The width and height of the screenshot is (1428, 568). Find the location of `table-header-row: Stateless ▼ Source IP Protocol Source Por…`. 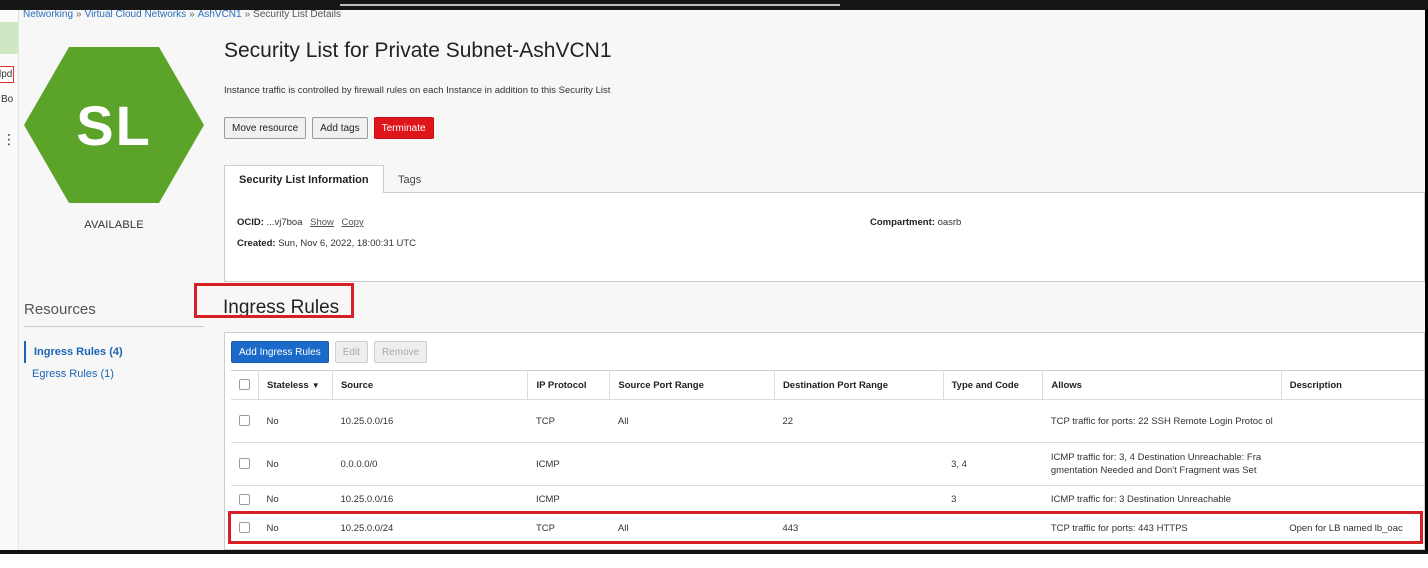

table-header-row: Stateless ▼ Source IP Protocol Source Por… is located at coordinates (827, 385).